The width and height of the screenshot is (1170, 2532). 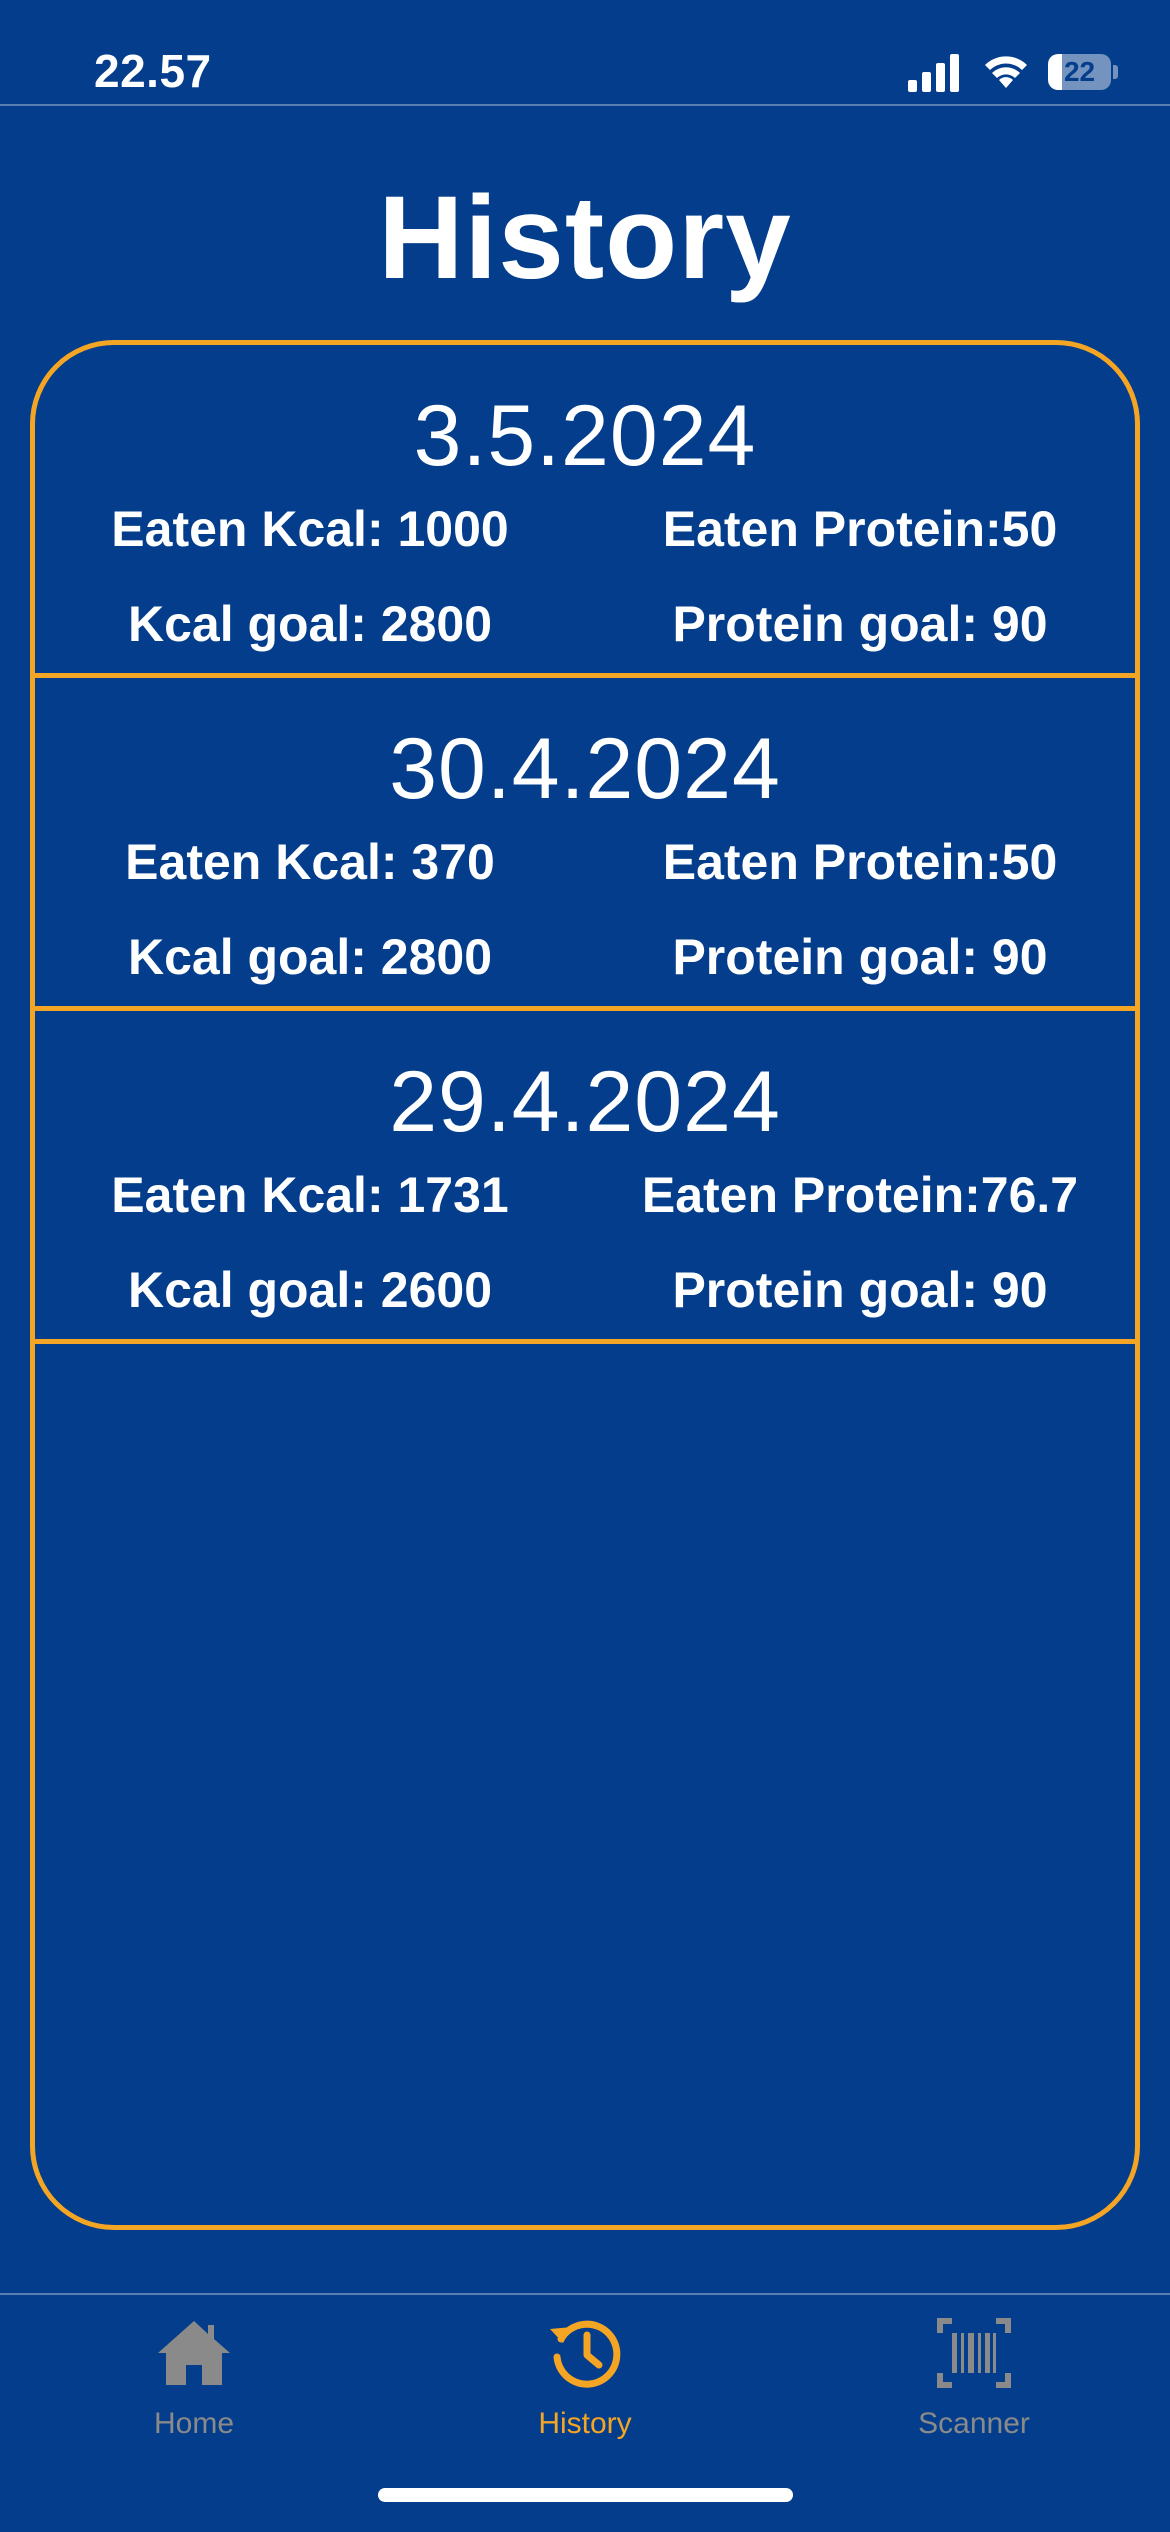 What do you see at coordinates (974, 2353) in the screenshot?
I see `barcode-scanner-icon` at bounding box center [974, 2353].